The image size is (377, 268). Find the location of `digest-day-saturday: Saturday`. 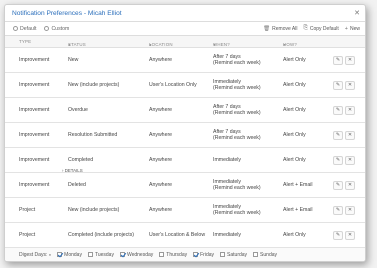

digest-day-saturday: Saturday is located at coordinates (233, 255).